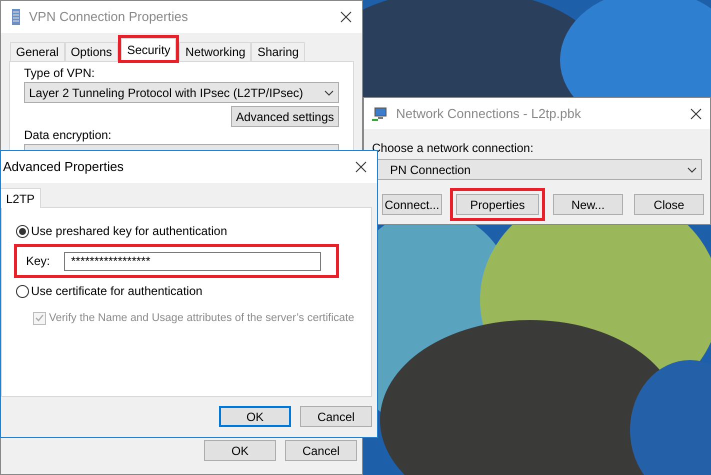 The width and height of the screenshot is (711, 475). What do you see at coordinates (497, 204) in the screenshot?
I see `dialog-button: Properties` at bounding box center [497, 204].